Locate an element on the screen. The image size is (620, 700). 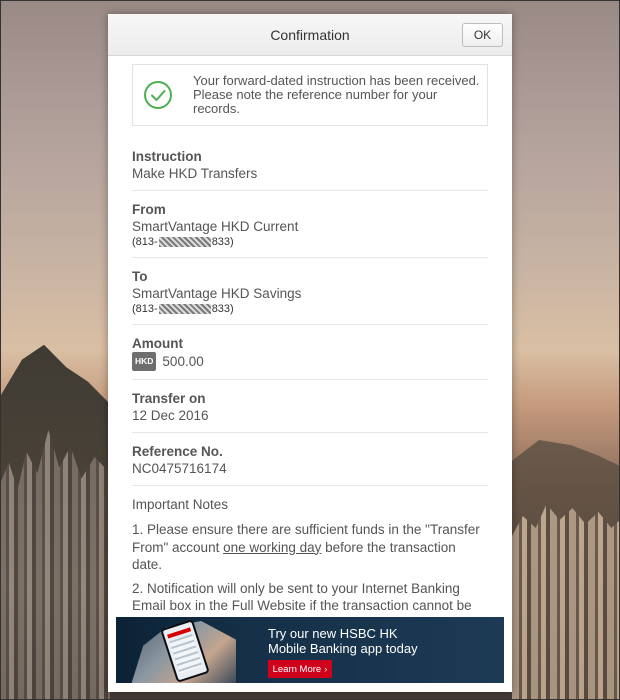
dialog-title: Confirmation is located at coordinates (310, 34).